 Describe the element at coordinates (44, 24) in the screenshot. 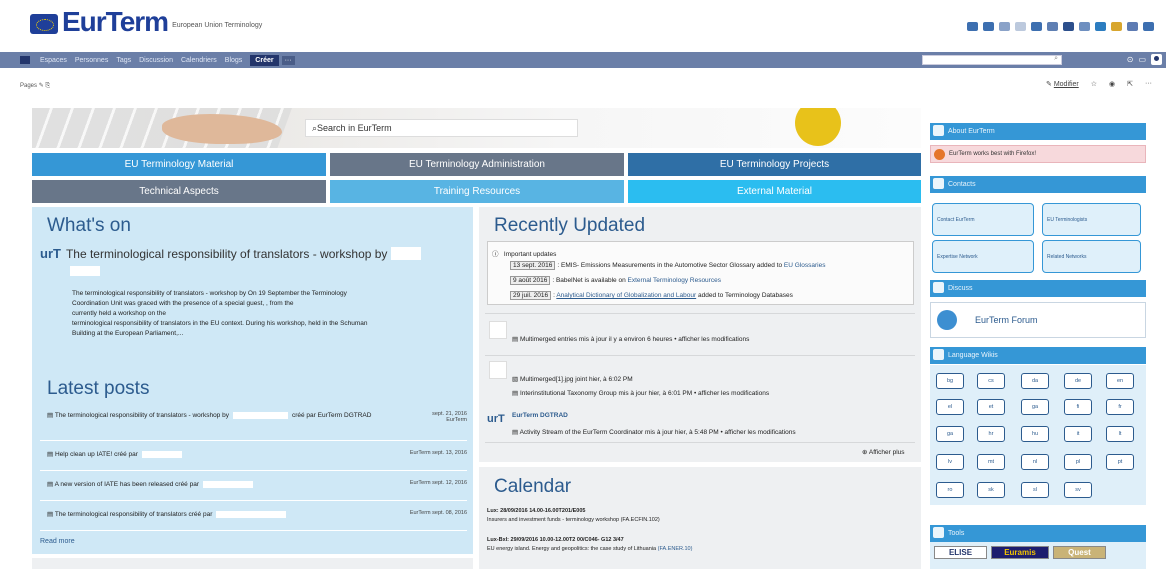

I see `eu-flag-icon` at that location.